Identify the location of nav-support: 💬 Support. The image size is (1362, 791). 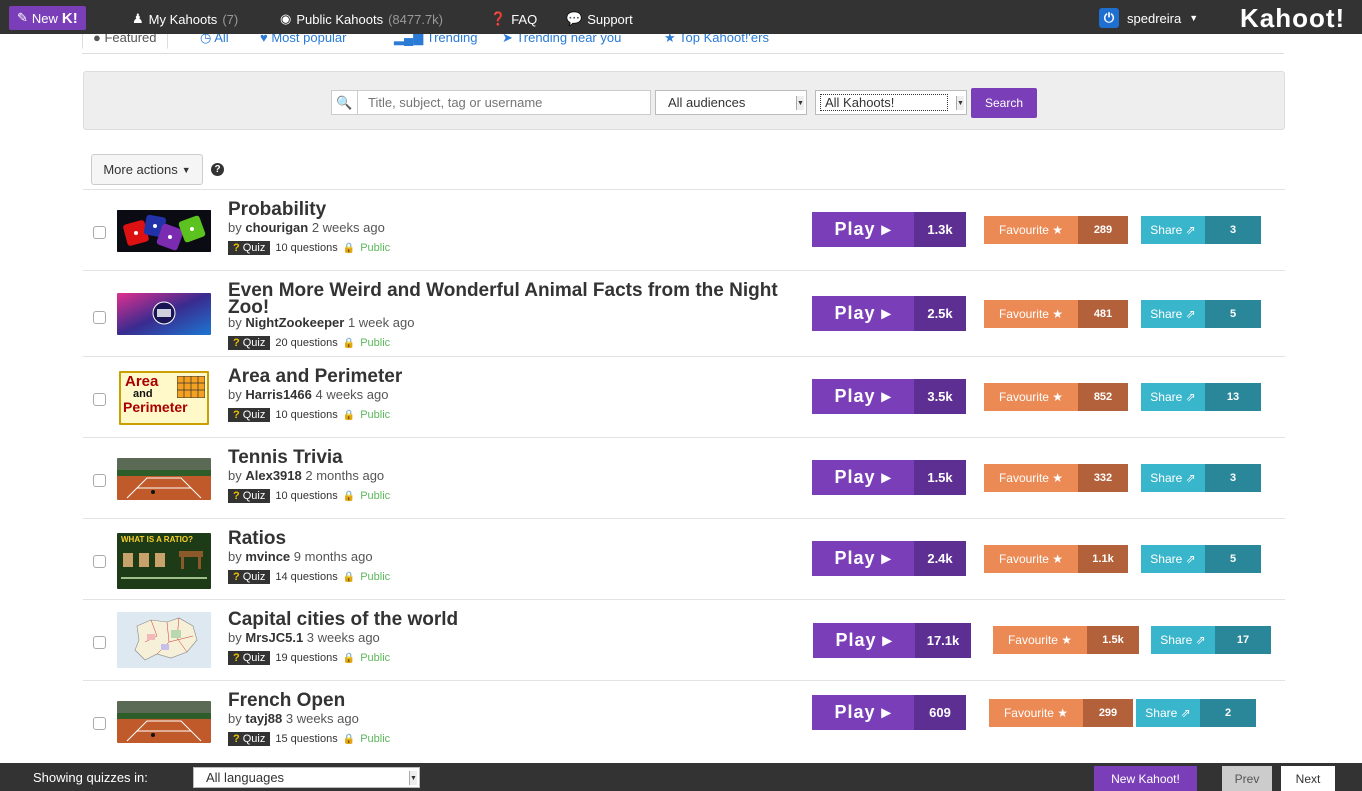
(599, 19).